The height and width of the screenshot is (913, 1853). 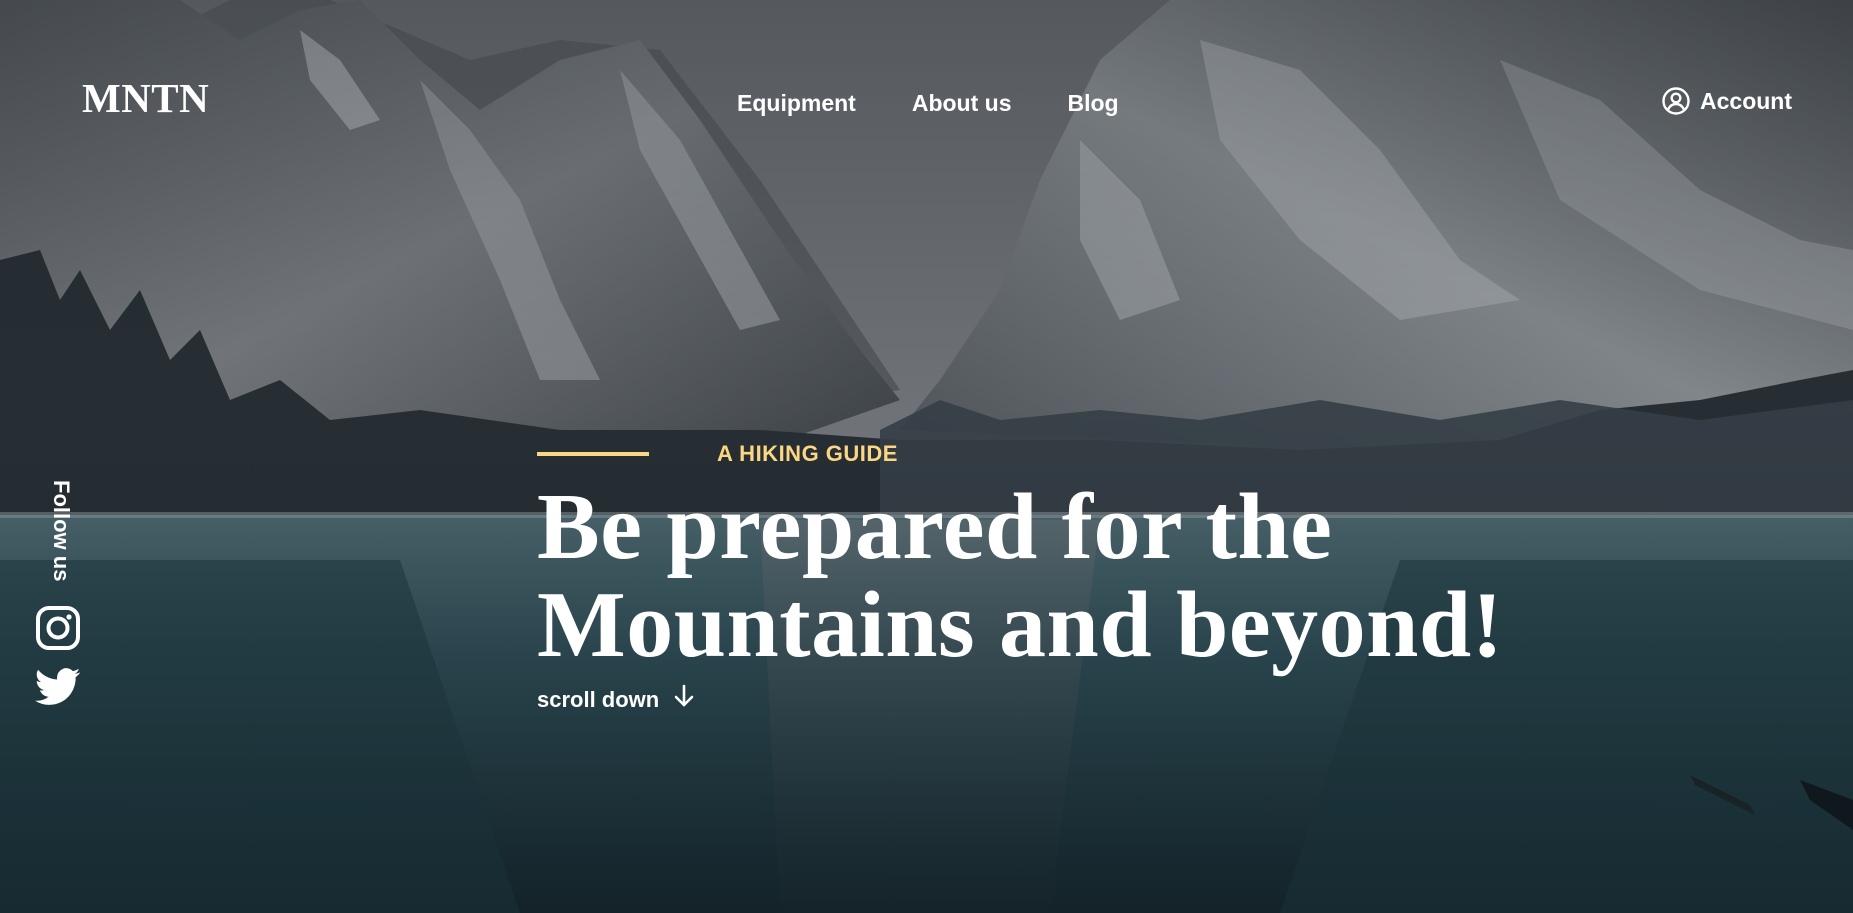 What do you see at coordinates (1676, 101) in the screenshot?
I see `user-circle-icon` at bounding box center [1676, 101].